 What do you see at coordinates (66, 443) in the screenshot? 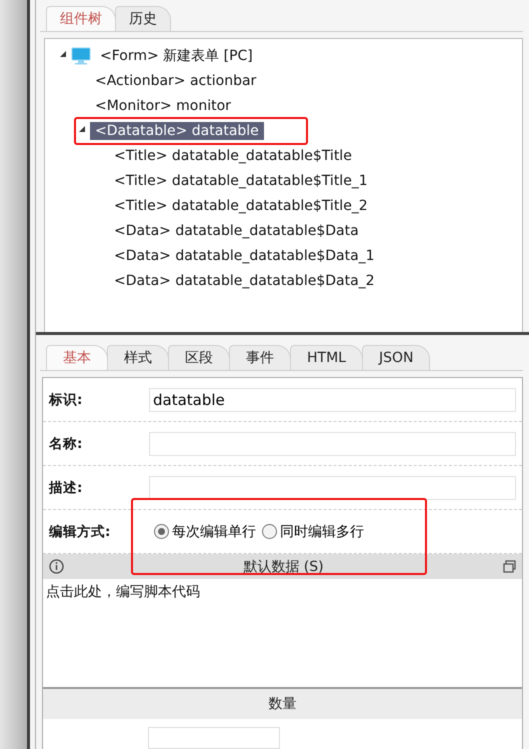
I see `field-label: 名称:` at bounding box center [66, 443].